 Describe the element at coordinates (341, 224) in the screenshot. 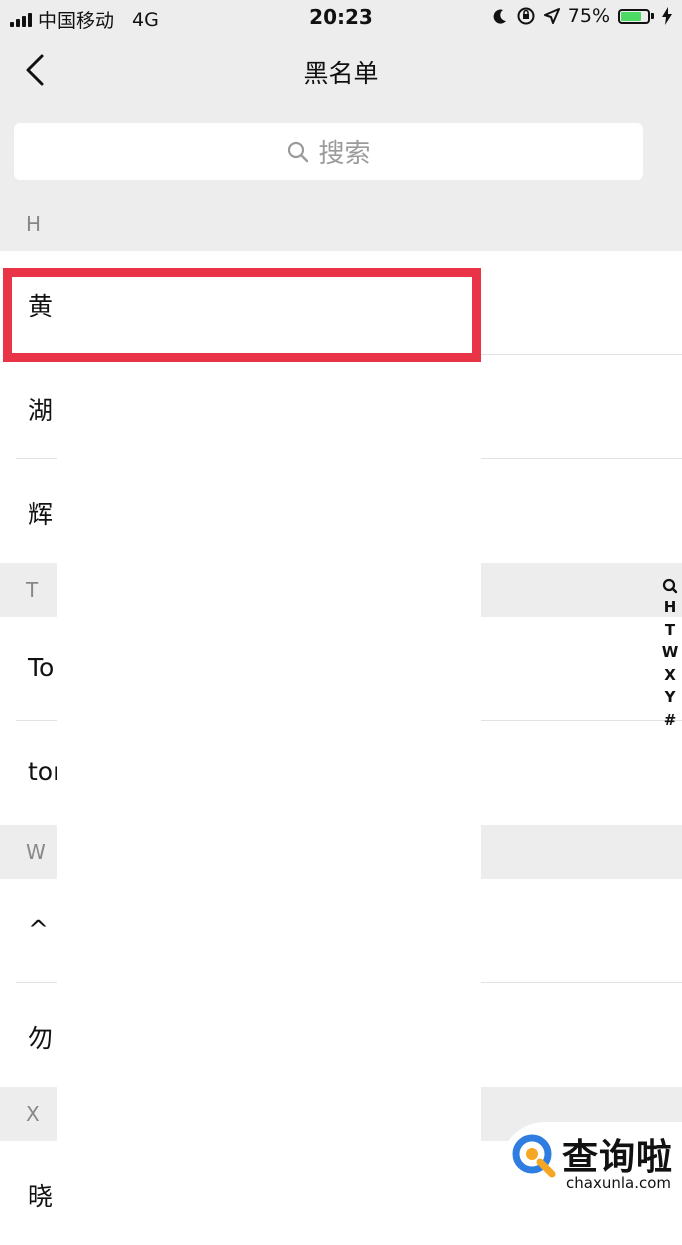

I see `section-header: H` at that location.